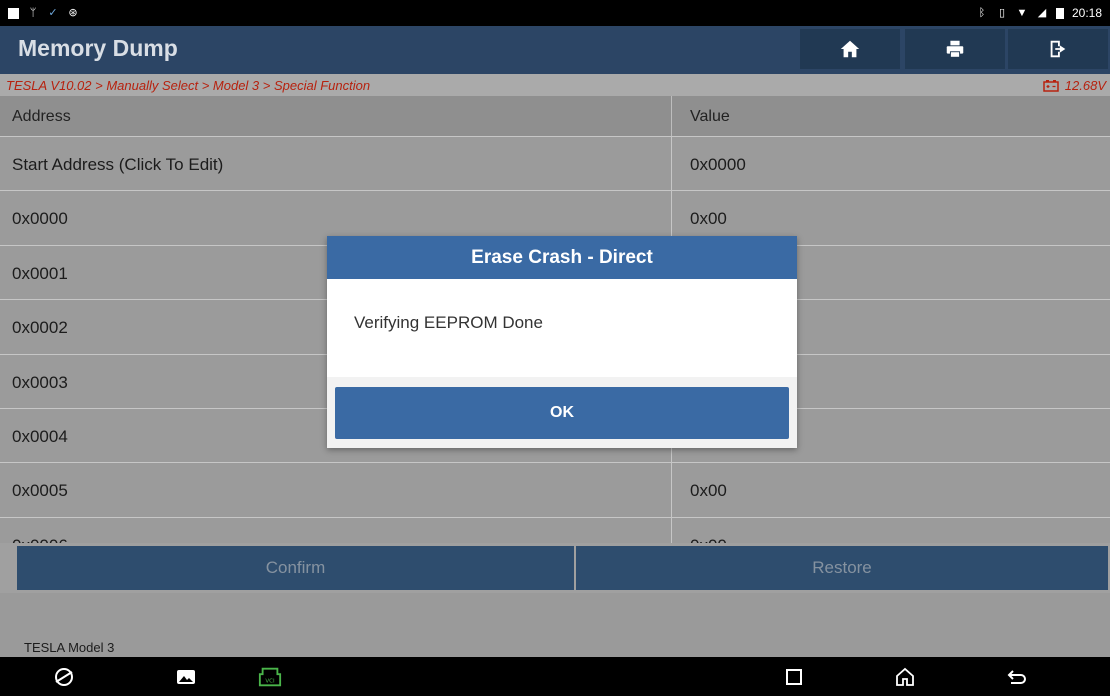  What do you see at coordinates (555, 676) in the screenshot?
I see `system-nav-bar: VCI` at bounding box center [555, 676].